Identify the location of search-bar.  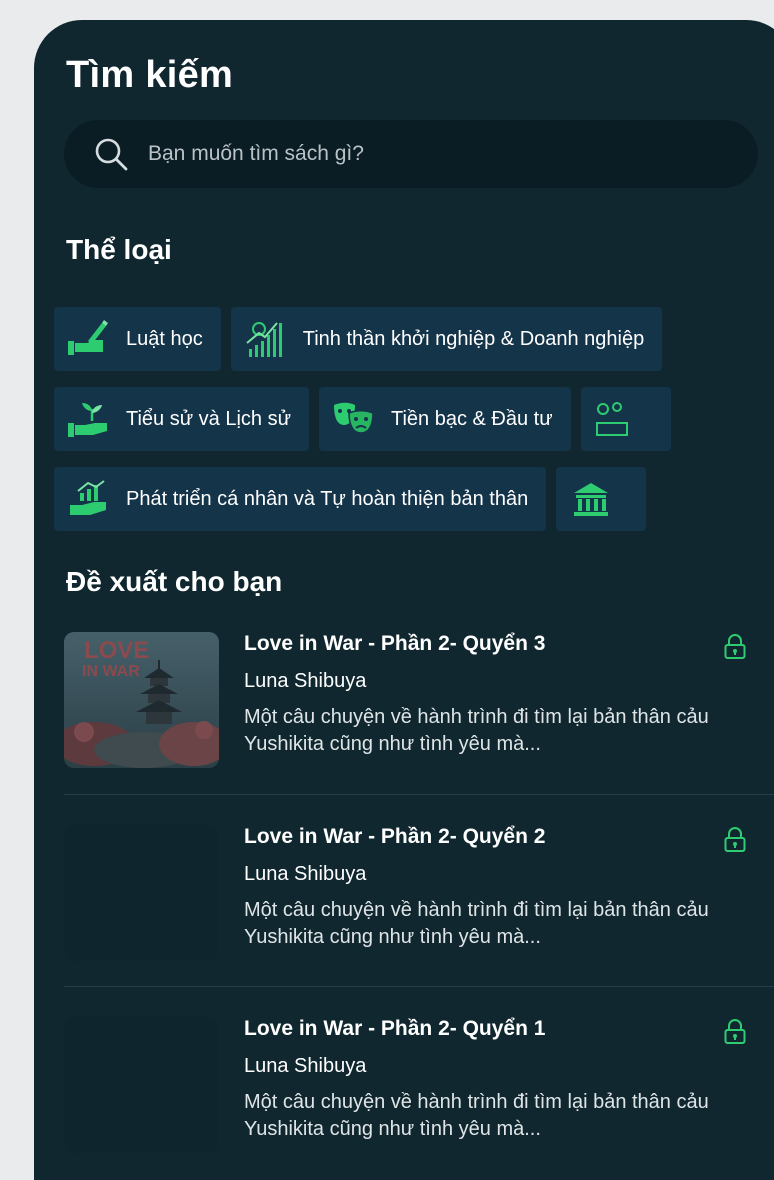
(411, 154).